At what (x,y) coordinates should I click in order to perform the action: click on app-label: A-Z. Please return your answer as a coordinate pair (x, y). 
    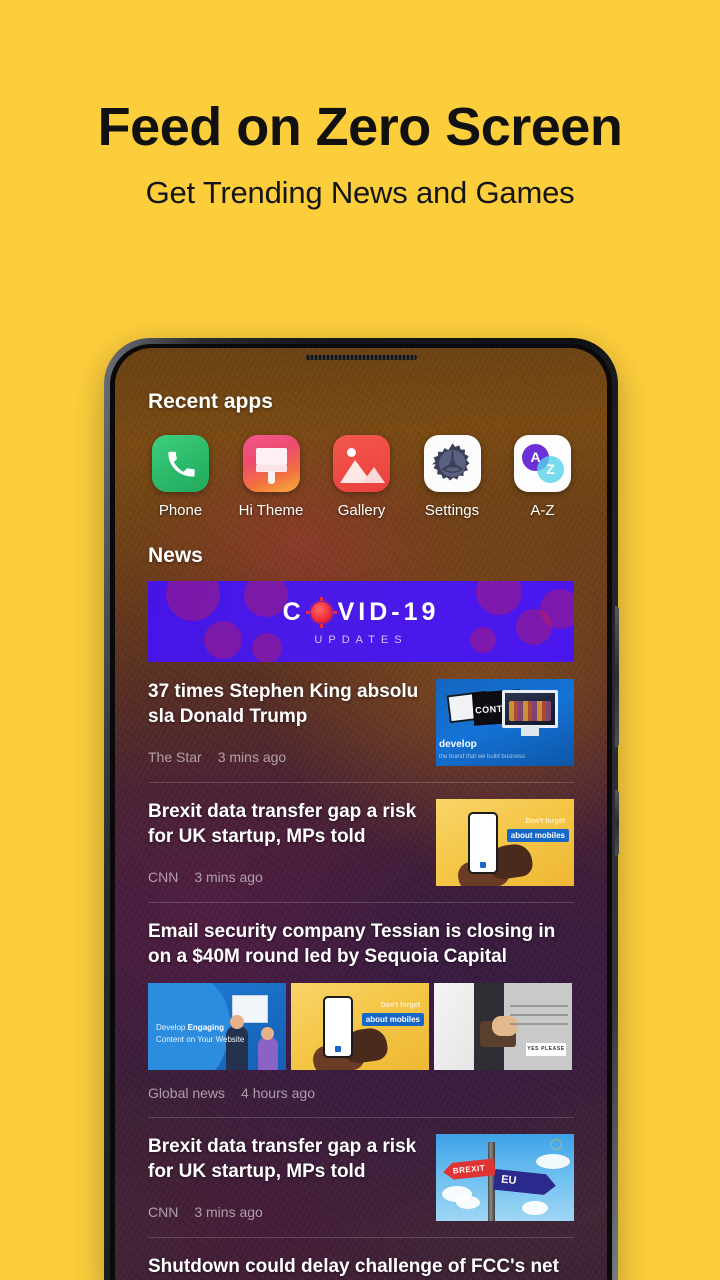
    Looking at the image, I should click on (542, 510).